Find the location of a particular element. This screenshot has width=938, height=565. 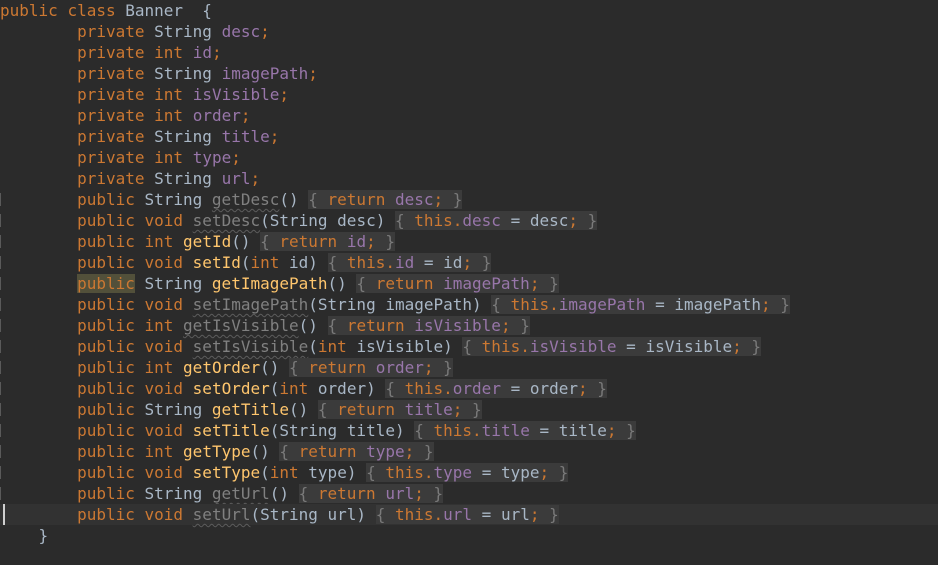

code-line: private int id; is located at coordinates (469, 52).